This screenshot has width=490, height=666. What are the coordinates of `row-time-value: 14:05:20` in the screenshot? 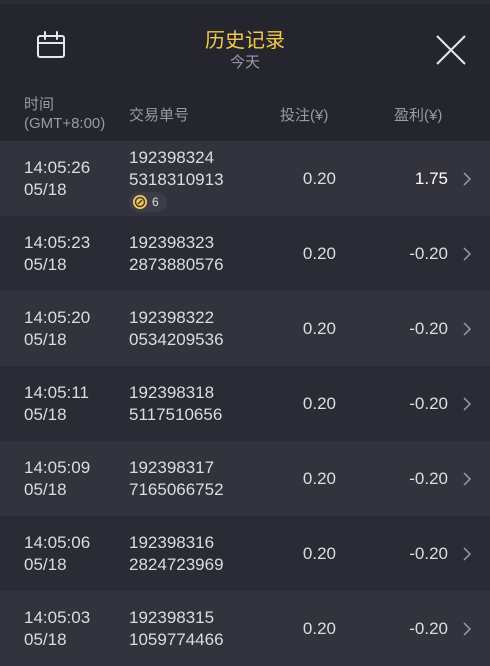 It's located at (57, 317).